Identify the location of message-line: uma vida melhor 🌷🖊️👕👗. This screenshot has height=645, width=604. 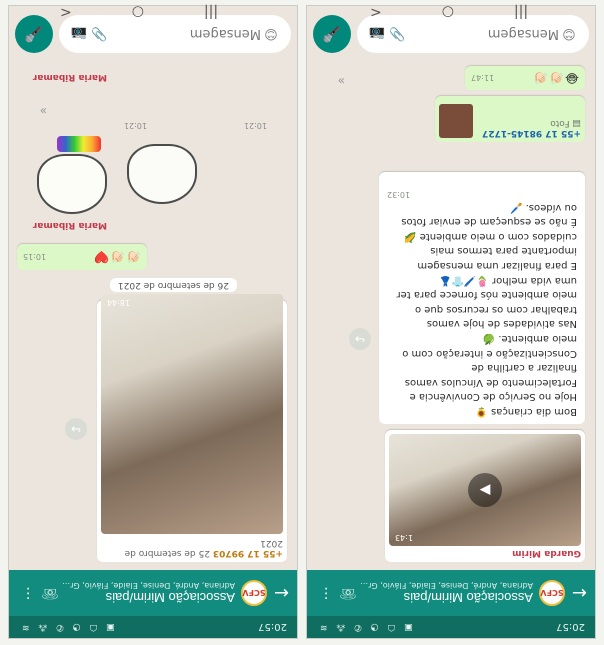
(508, 280).